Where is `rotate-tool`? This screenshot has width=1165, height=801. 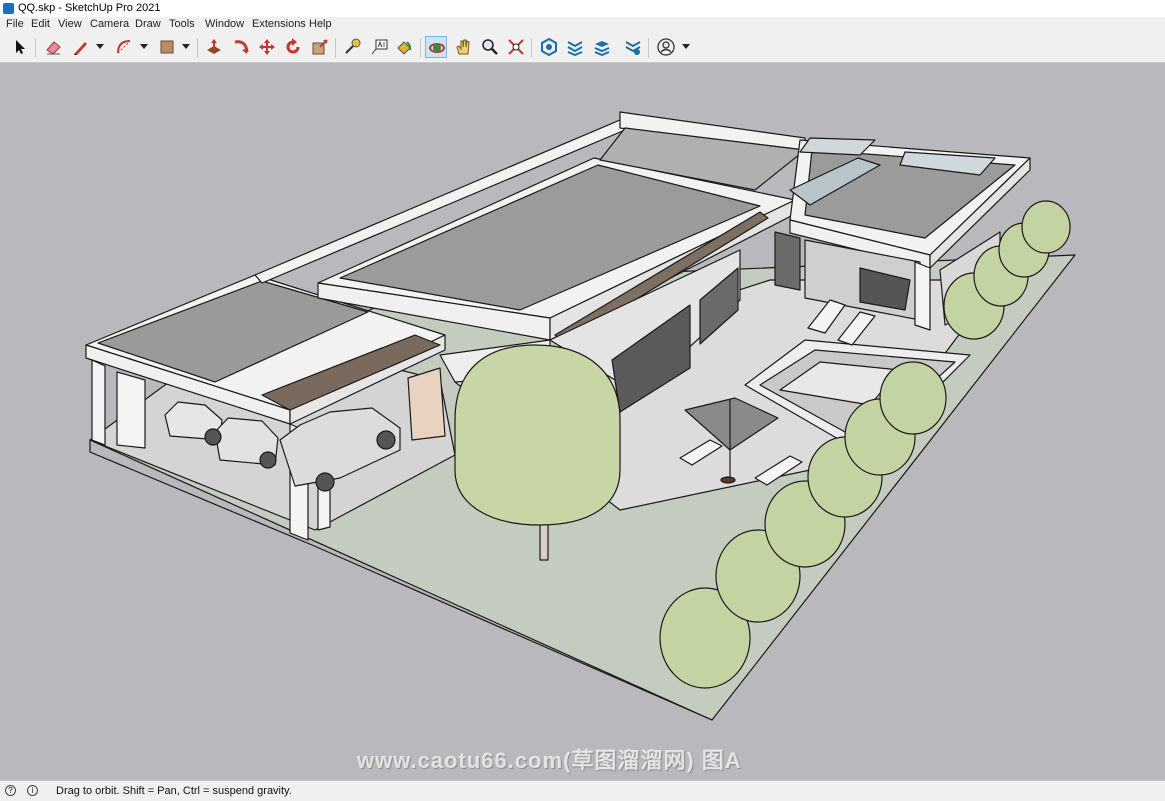
rotate-tool is located at coordinates (293, 47).